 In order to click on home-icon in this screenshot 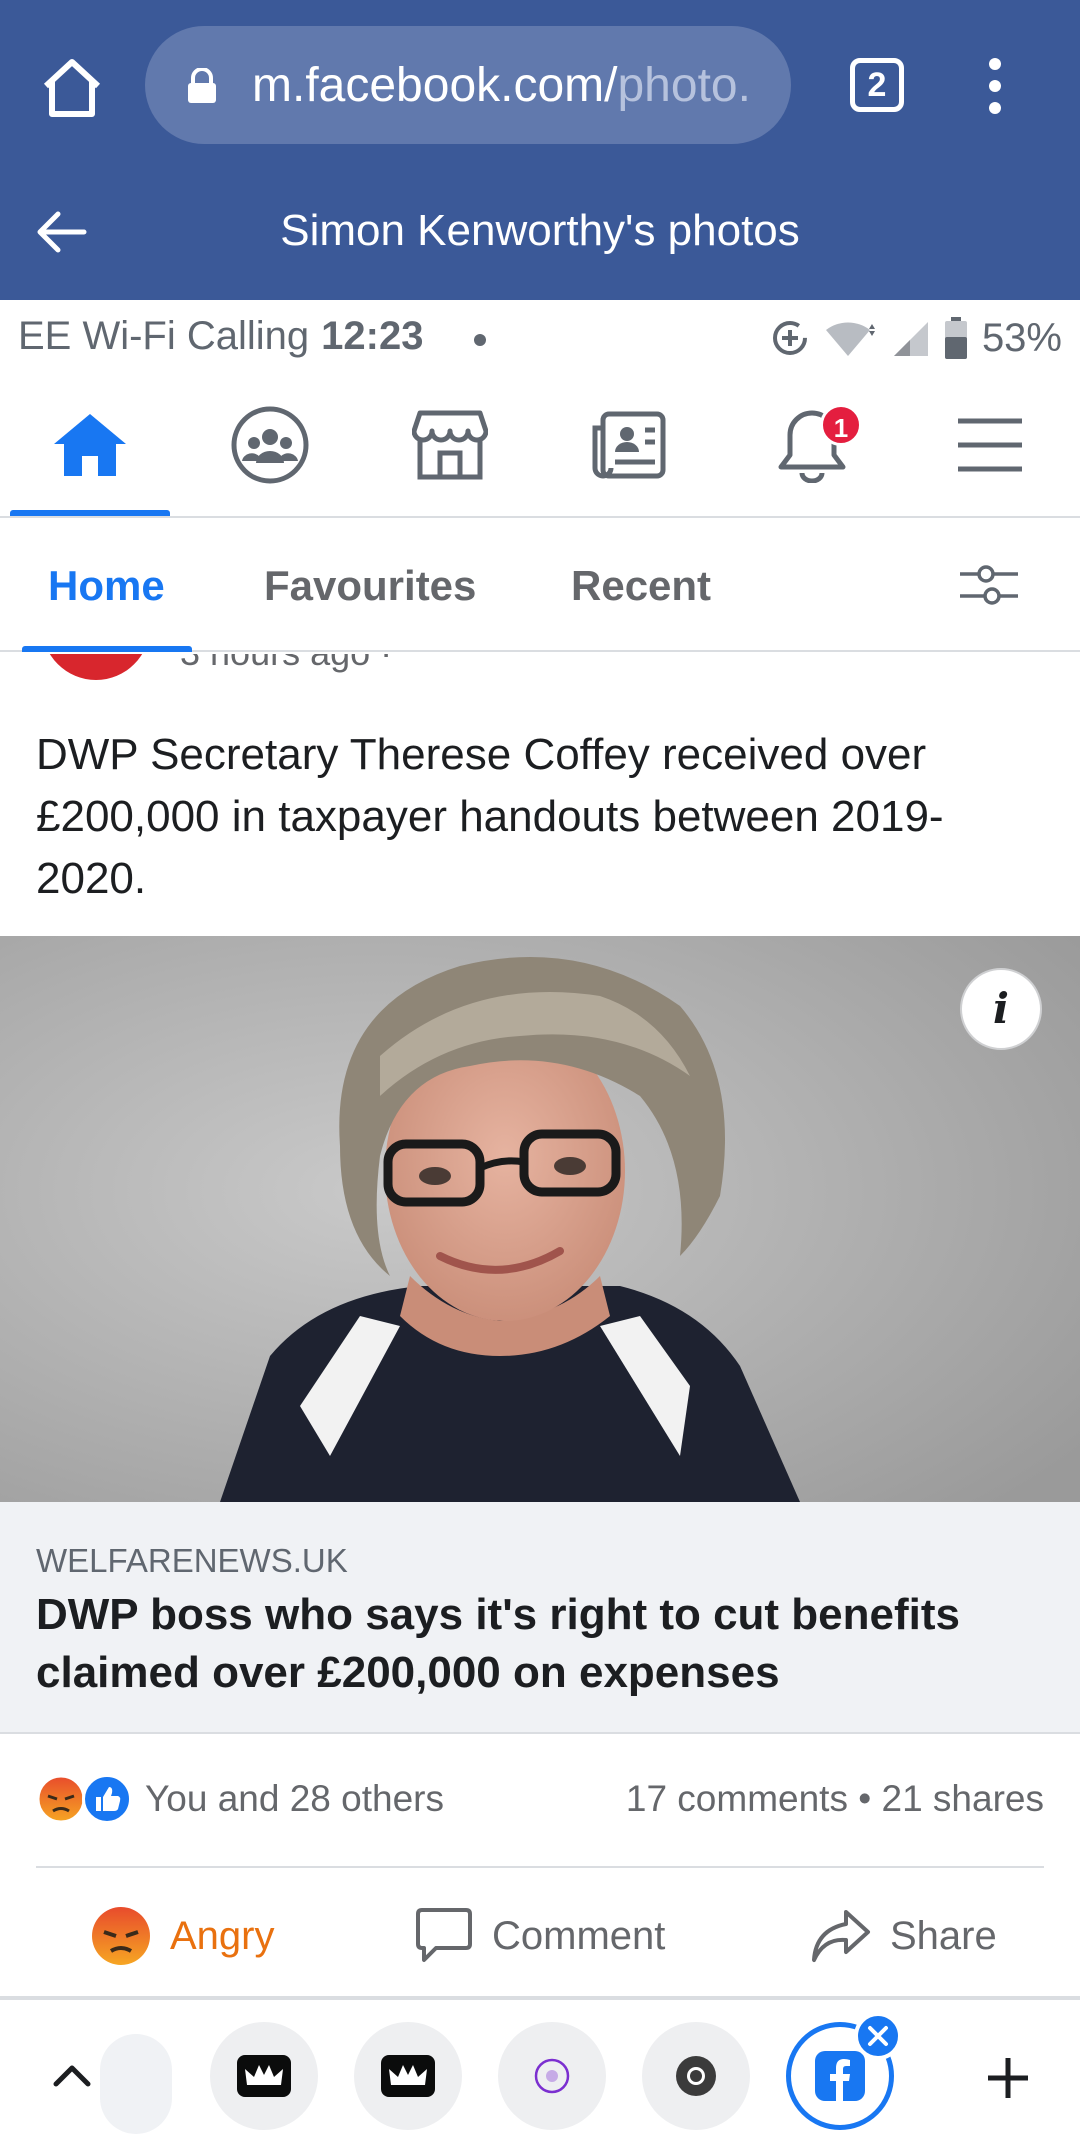, I will do `click(90, 445)`.